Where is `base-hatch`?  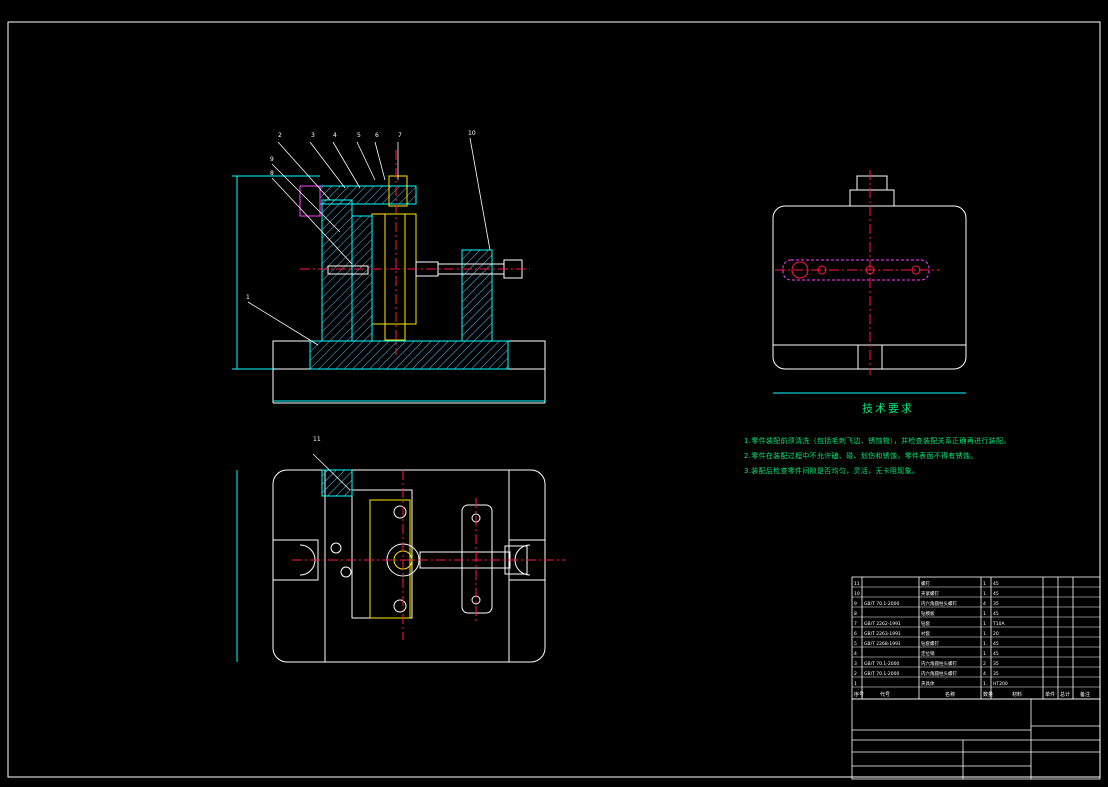 base-hatch is located at coordinates (409, 355).